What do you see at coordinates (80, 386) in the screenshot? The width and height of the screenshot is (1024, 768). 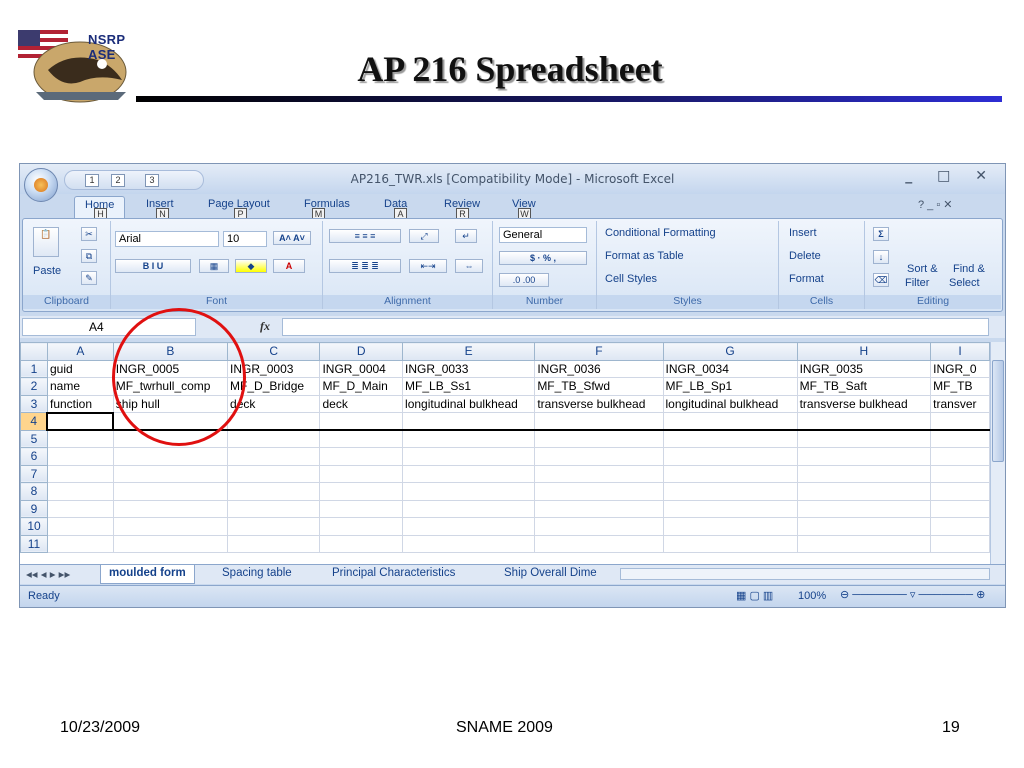 I see `cell: name` at bounding box center [80, 386].